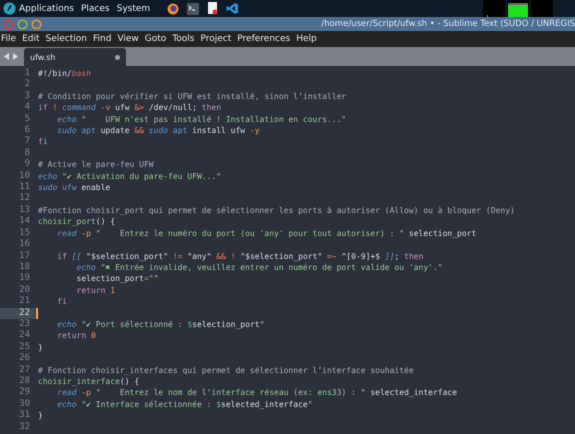  What do you see at coordinates (266, 234) in the screenshot?
I see `code-line: read -p " Entrez le numéro du port (ou 'any' pour tout autoriser) : " selection_port` at bounding box center [266, 234].